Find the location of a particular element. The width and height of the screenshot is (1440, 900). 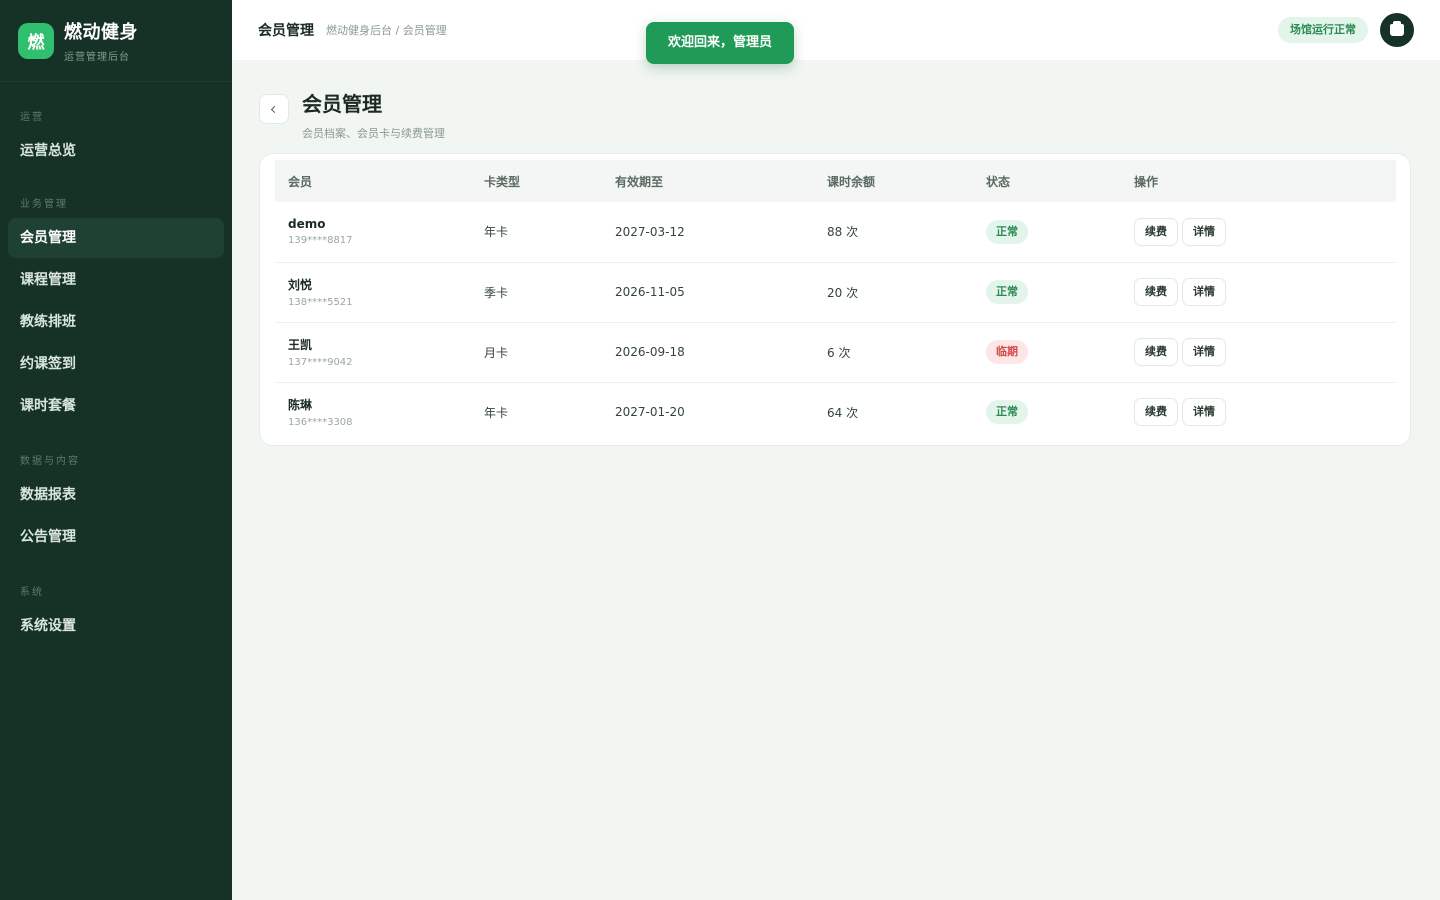

user-avatar is located at coordinates (1397, 30).